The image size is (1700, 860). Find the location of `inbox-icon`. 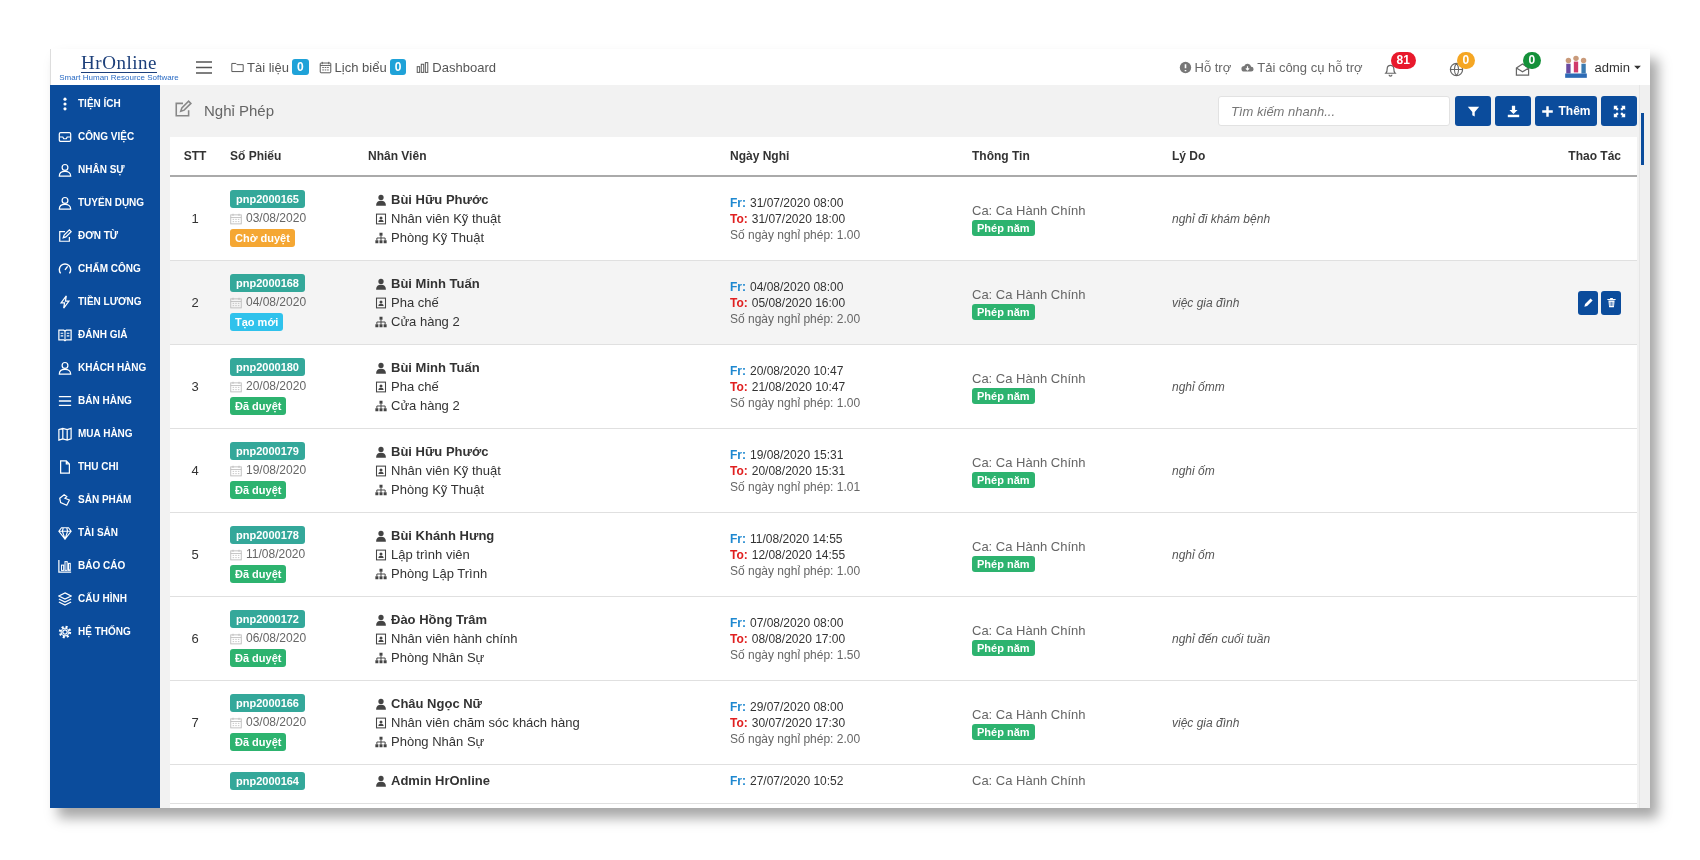

inbox-icon is located at coordinates (65, 136).